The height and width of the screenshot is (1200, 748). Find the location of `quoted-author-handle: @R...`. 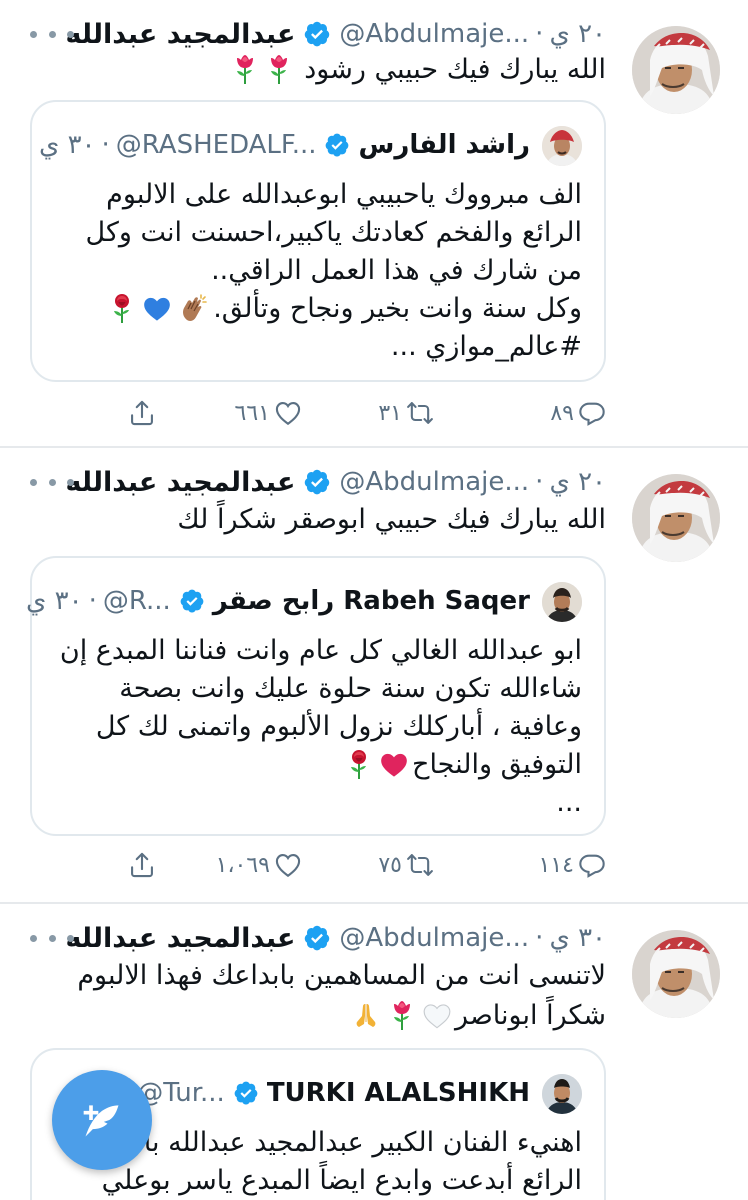

quoted-author-handle: @R... is located at coordinates (136, 601).